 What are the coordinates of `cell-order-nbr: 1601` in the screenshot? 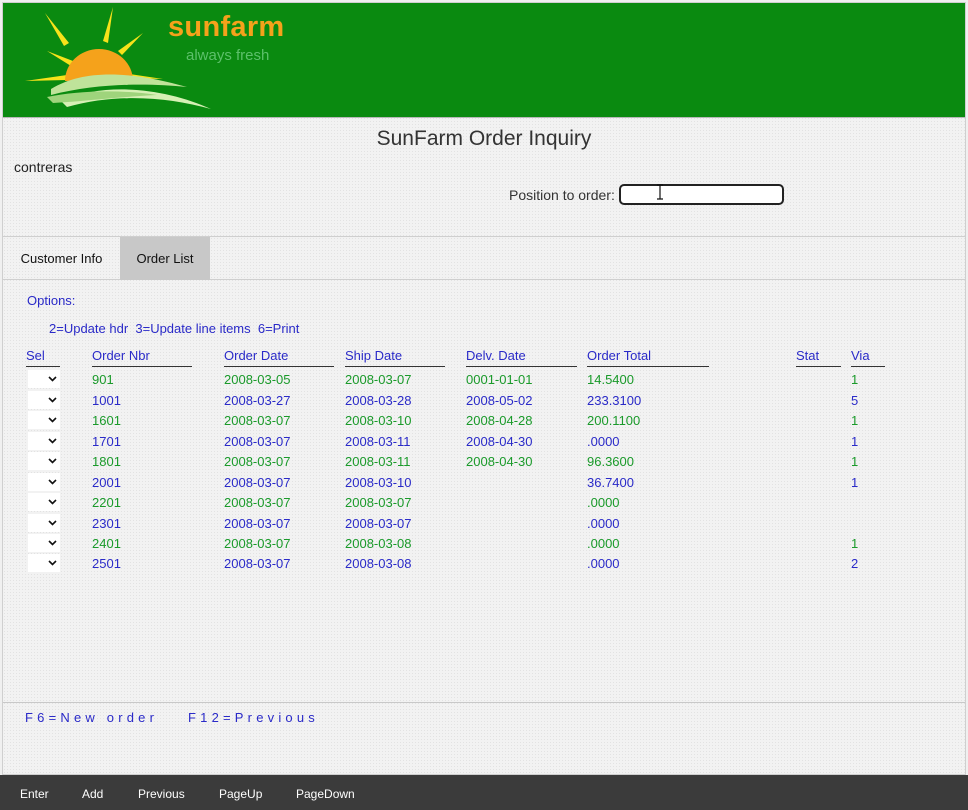 It's located at (106, 420).